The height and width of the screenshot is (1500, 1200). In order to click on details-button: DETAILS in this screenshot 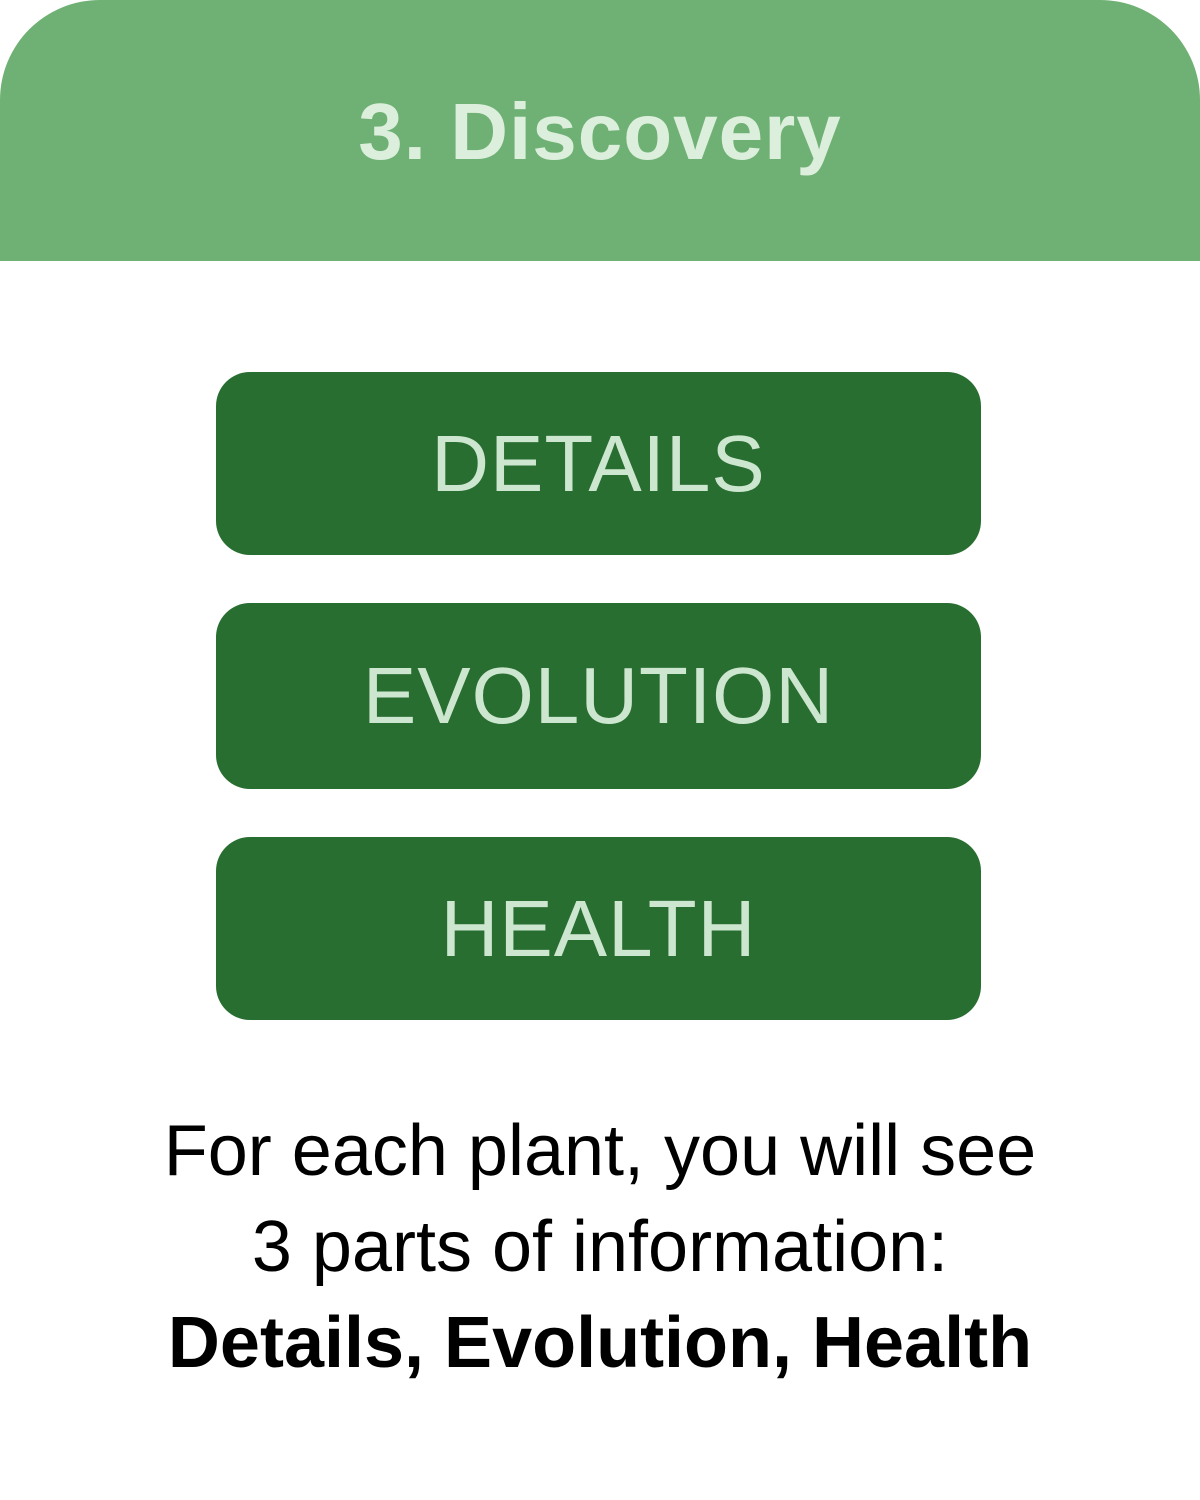, I will do `click(598, 463)`.